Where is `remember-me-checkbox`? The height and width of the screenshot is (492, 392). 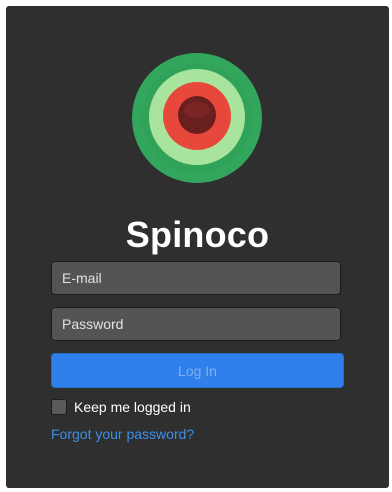
remember-me-checkbox is located at coordinates (59, 407).